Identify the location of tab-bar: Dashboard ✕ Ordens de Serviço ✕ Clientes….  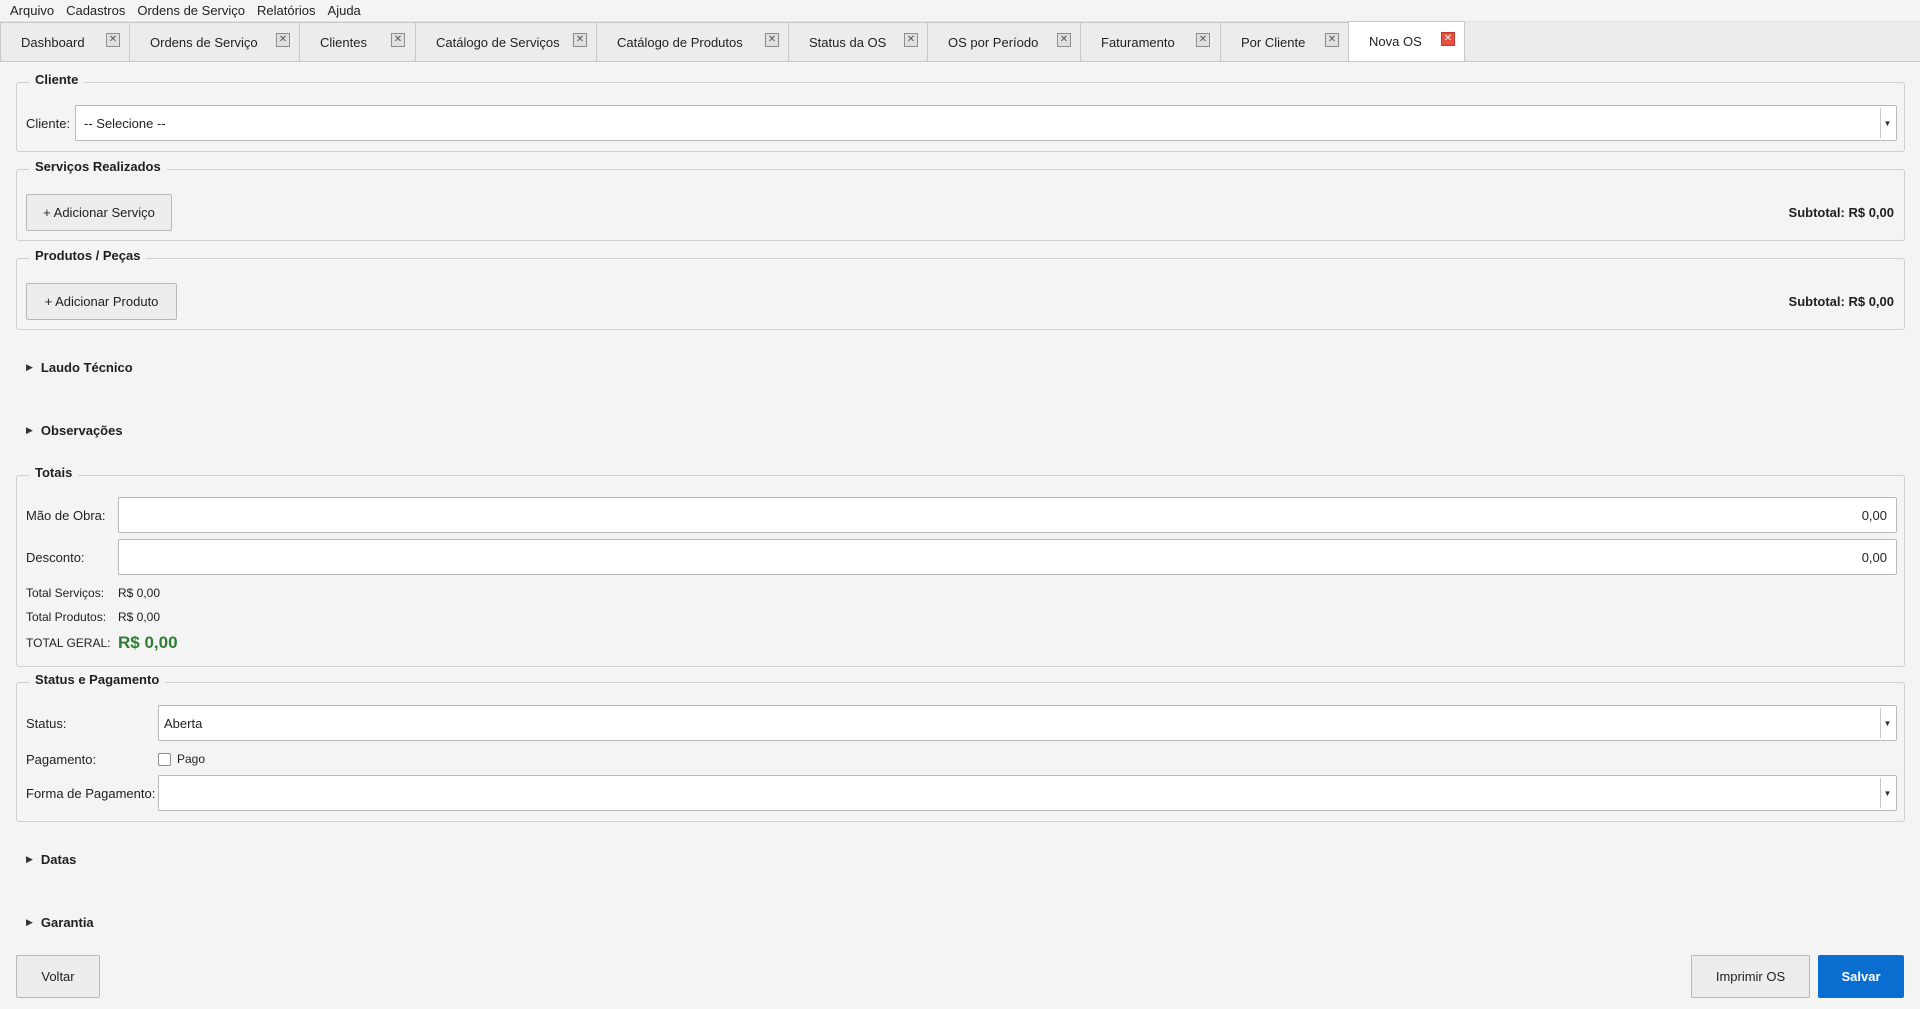
(960, 41).